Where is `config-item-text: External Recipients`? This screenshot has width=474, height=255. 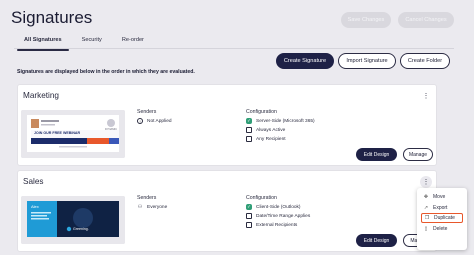 config-item-text: External Recipients is located at coordinates (277, 225).